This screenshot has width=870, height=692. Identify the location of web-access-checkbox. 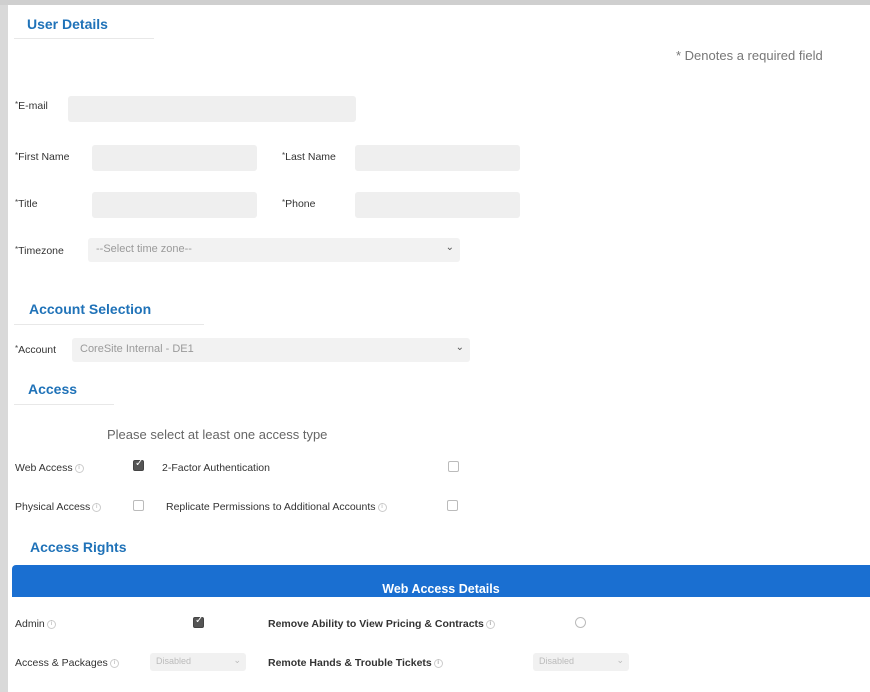
(138, 464).